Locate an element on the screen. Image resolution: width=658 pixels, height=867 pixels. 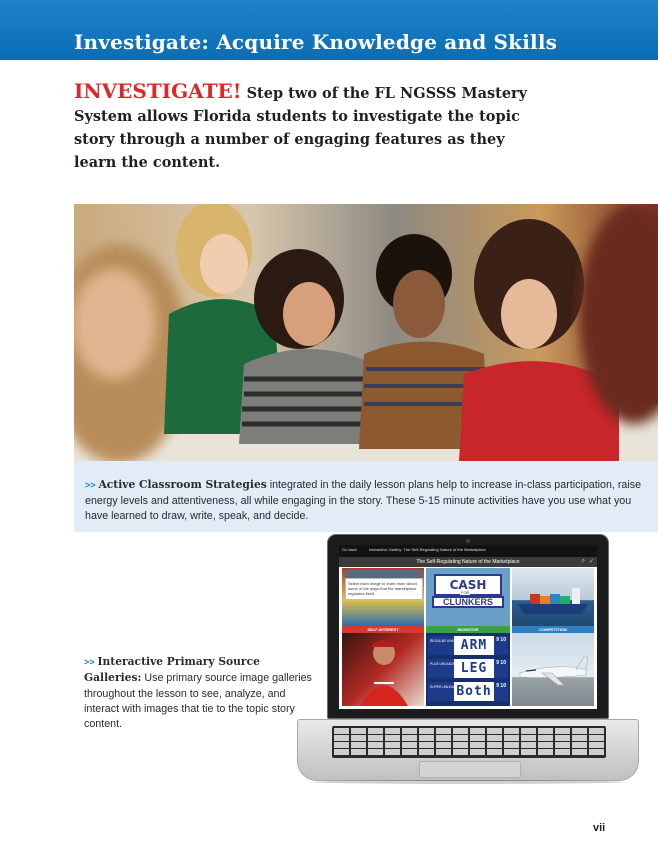
feature-title: Active Classroom Strategies is located at coordinates (182, 484).